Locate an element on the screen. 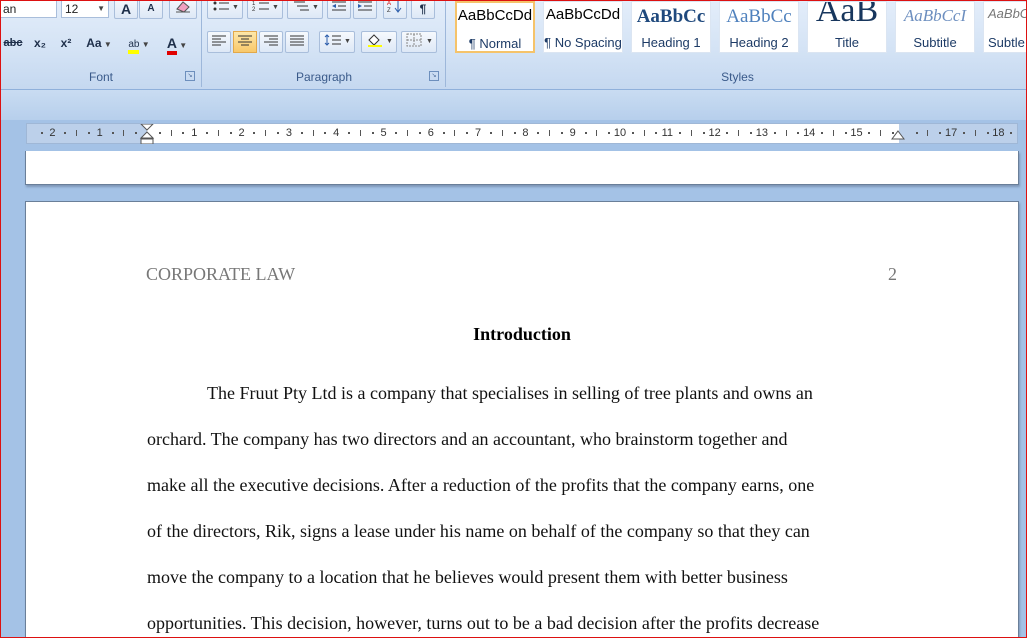 This screenshot has height=638, width=1027. change-case-label: Aa is located at coordinates (94, 43).